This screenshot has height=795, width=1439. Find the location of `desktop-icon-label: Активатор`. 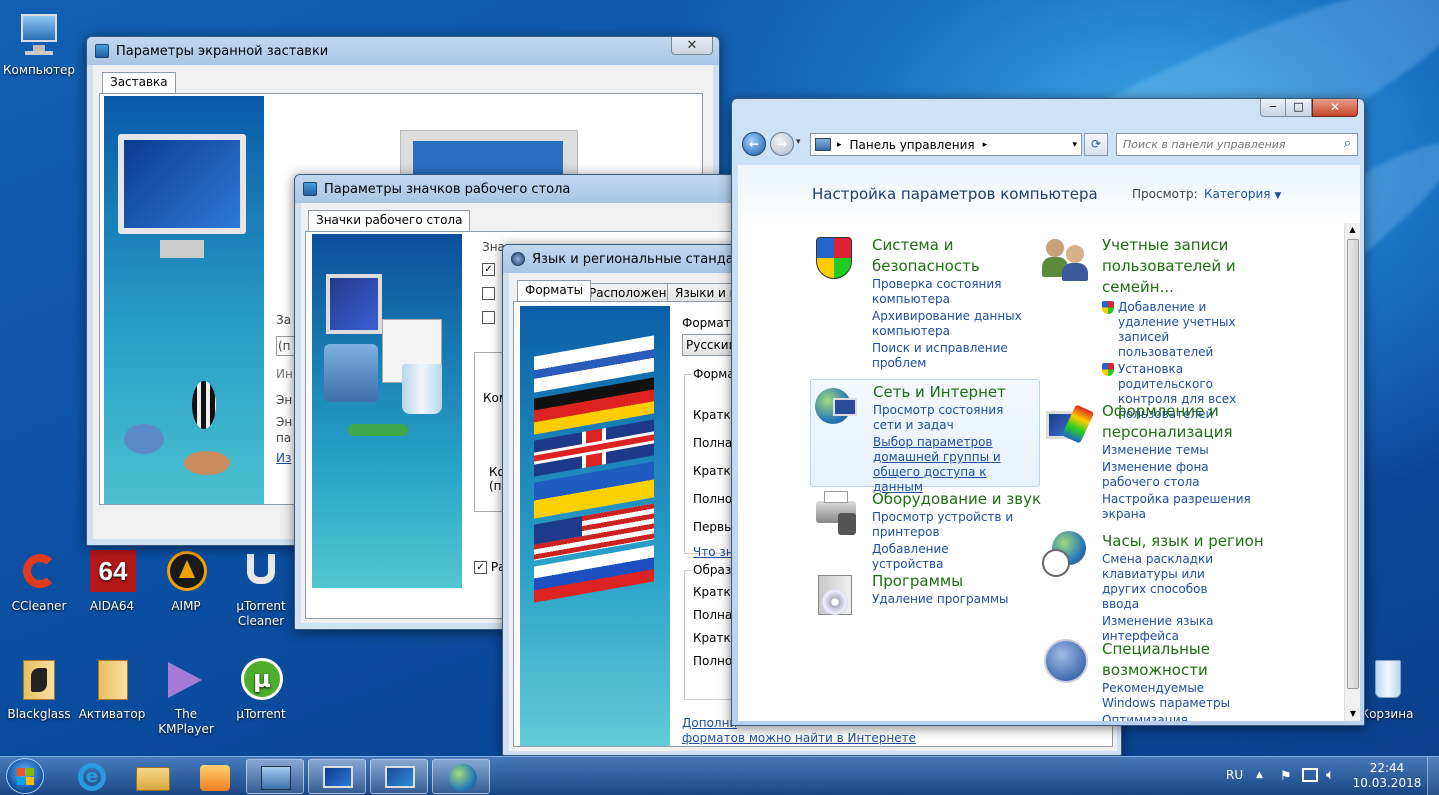

desktop-icon-label: Активатор is located at coordinates (112, 714).